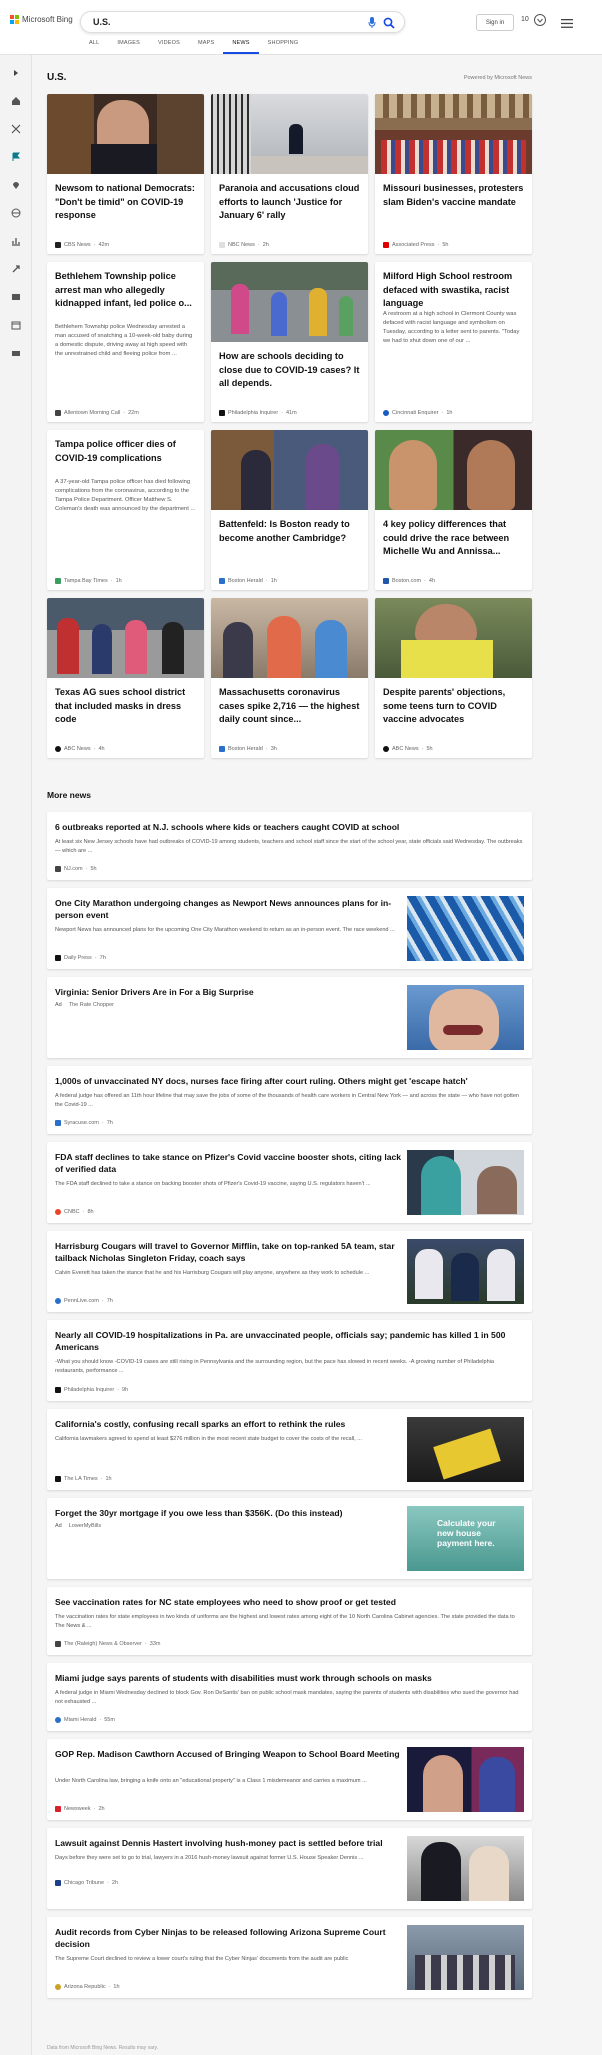 This screenshot has height=2055, width=602. Describe the element at coordinates (169, 47) in the screenshot. I see `tab-videos: VIDEOS` at that location.